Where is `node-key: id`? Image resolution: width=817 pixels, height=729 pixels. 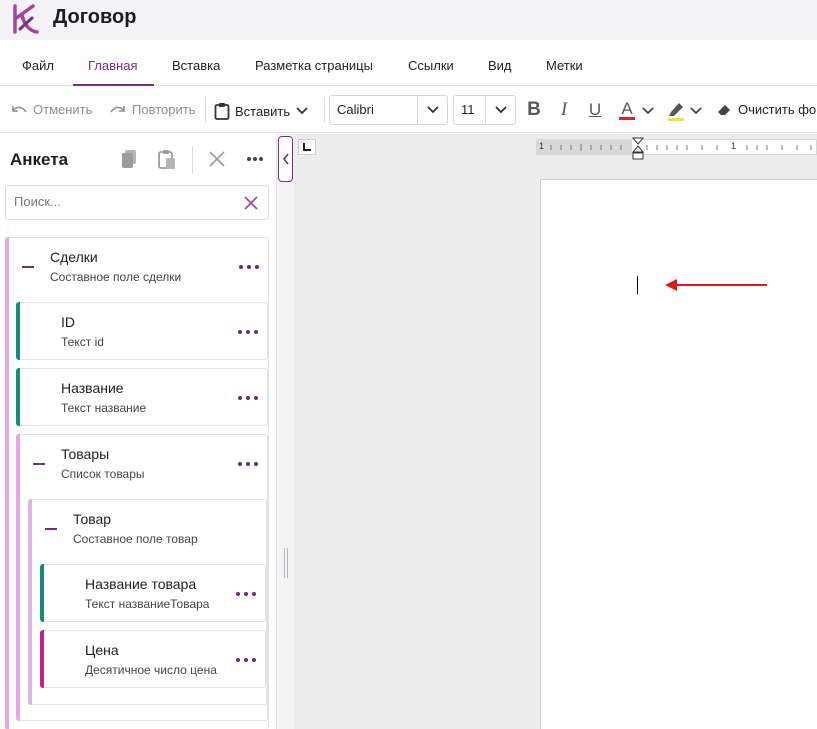
node-key: id is located at coordinates (99, 342).